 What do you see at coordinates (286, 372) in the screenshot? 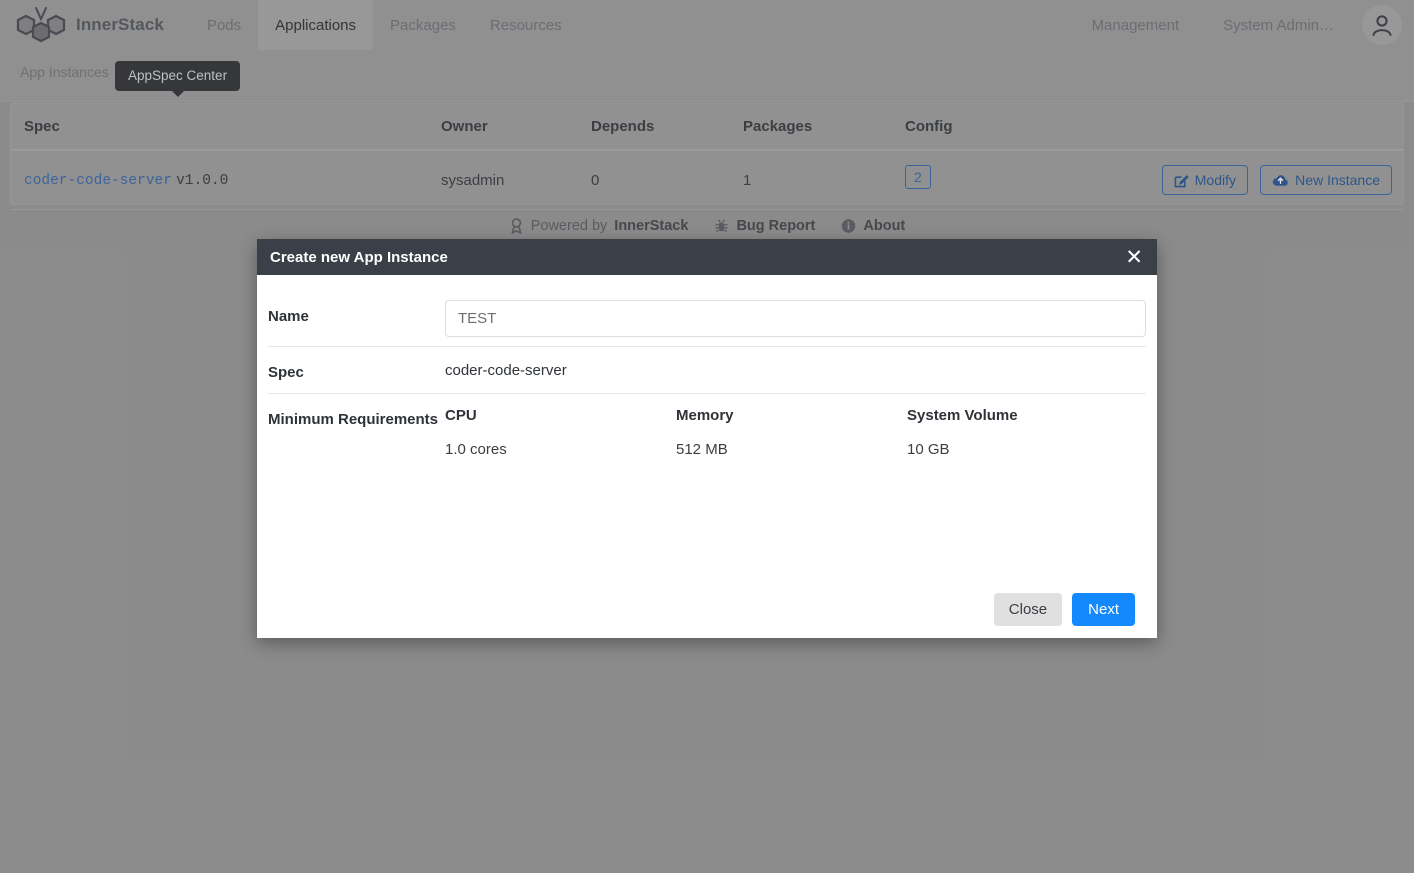
I see `spec-label: Spec` at bounding box center [286, 372].